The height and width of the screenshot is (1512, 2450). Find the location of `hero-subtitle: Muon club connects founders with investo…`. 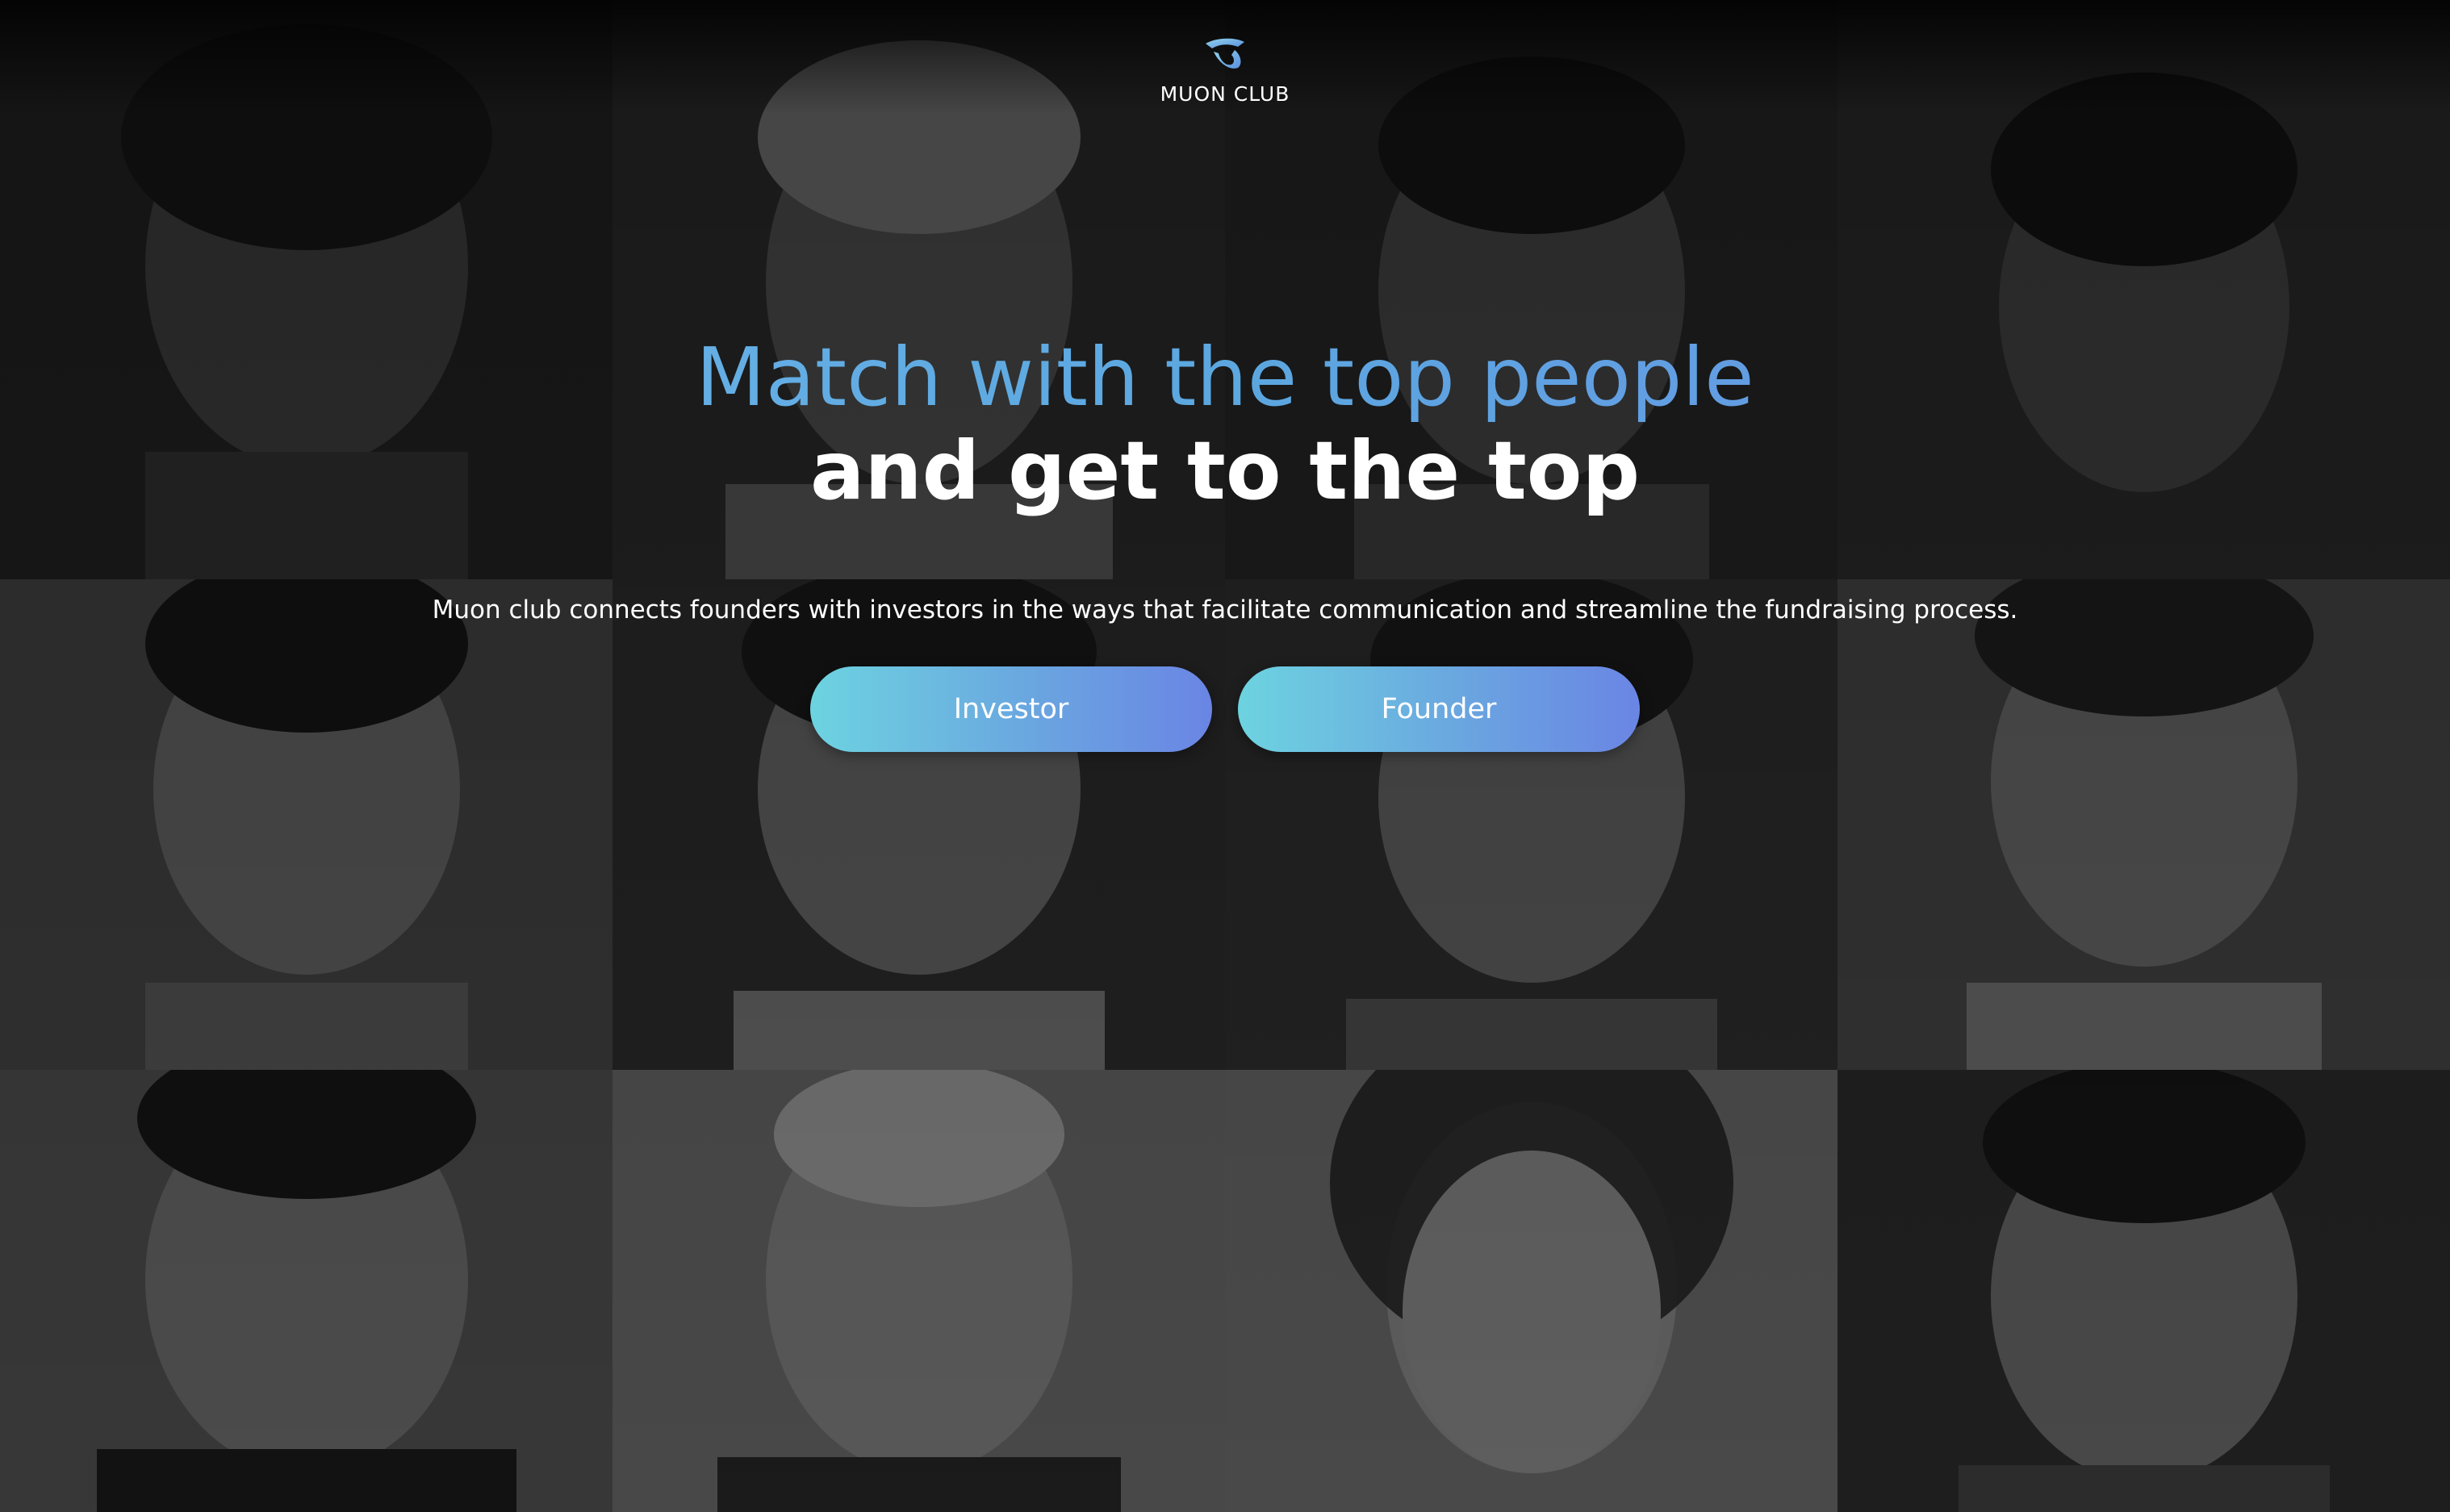

hero-subtitle: Muon club connects founders with investo… is located at coordinates (1225, 609).